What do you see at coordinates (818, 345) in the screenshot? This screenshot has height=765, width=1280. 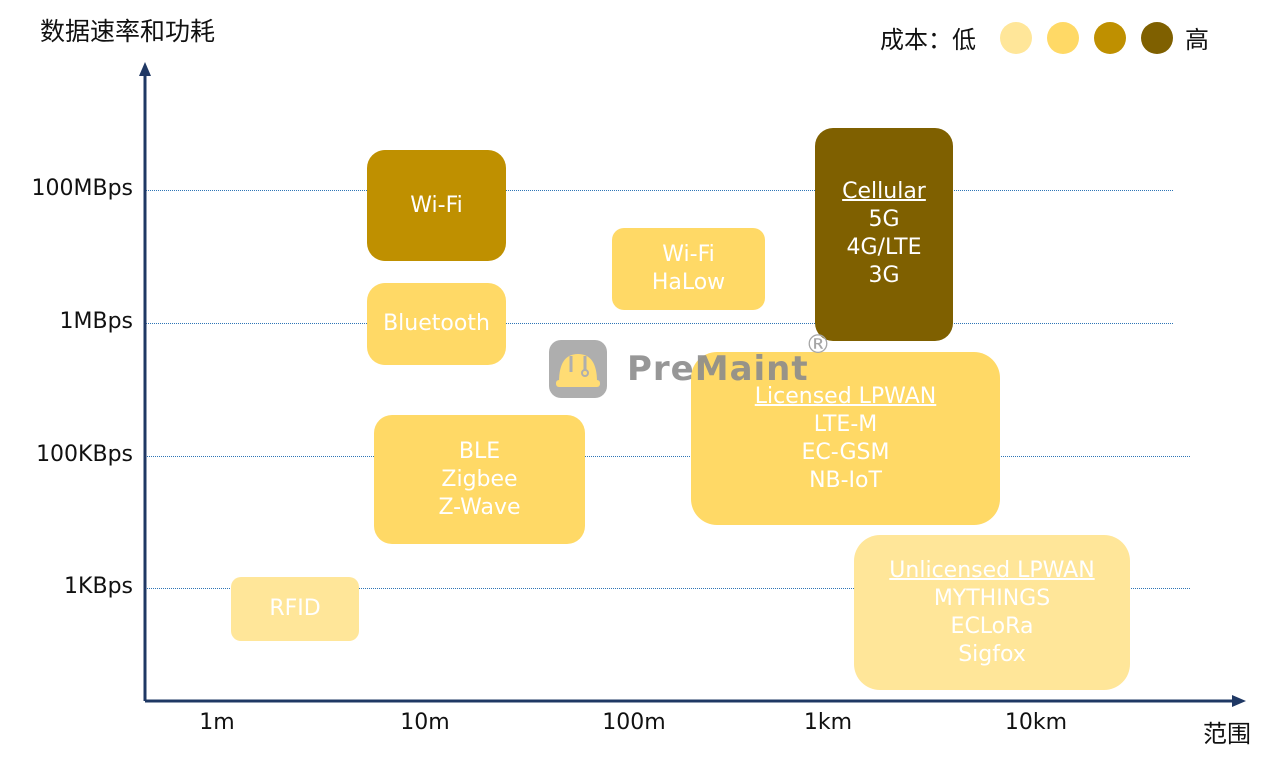 I see `registered-mark: ®` at bounding box center [818, 345].